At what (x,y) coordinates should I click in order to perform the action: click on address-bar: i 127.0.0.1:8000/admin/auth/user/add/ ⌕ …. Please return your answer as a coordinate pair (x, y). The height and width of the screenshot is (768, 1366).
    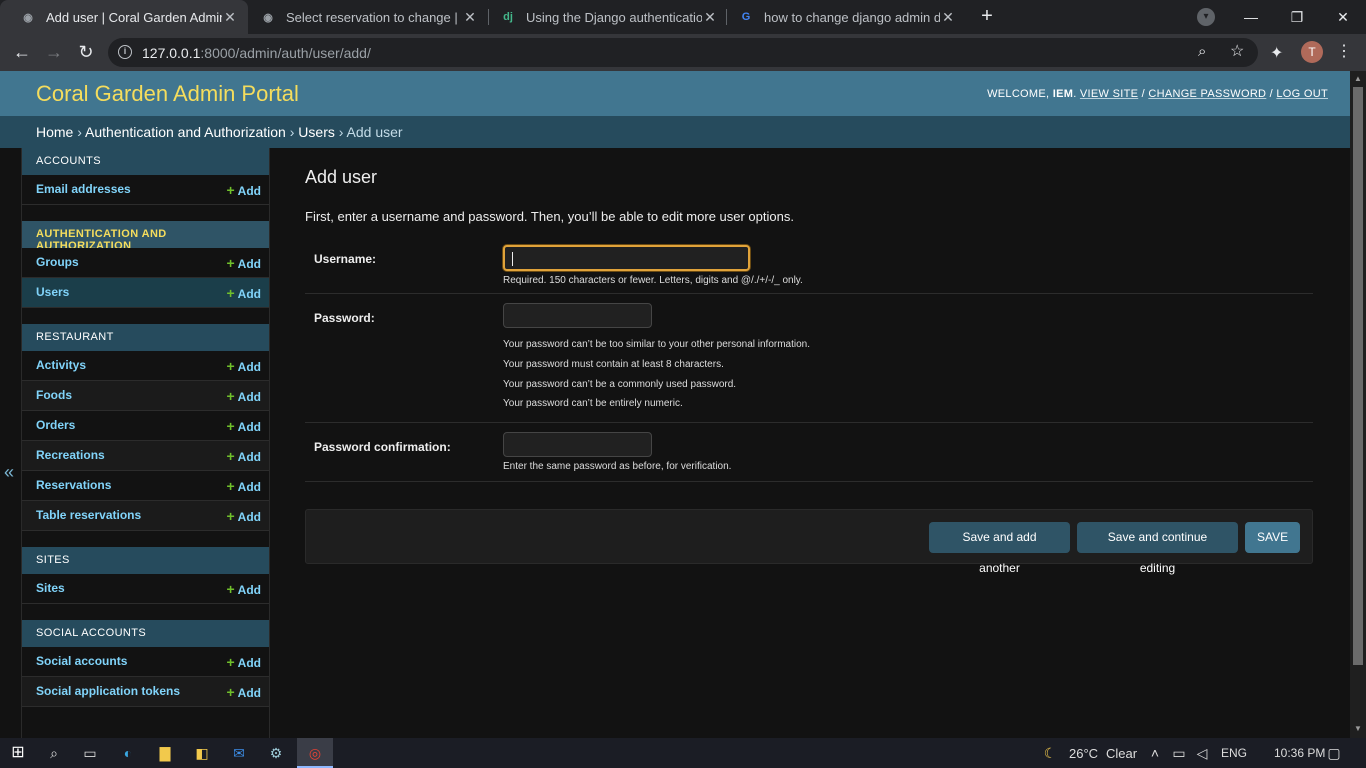
    Looking at the image, I should click on (683, 52).